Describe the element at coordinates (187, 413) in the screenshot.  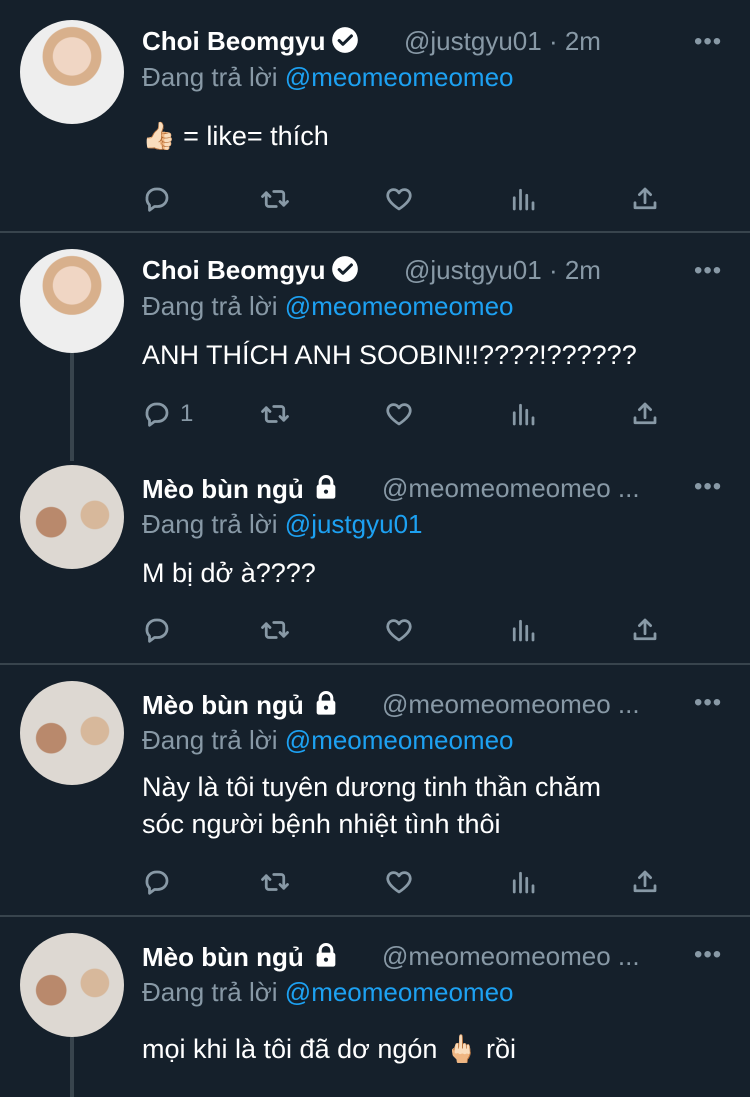
I see `reply-count: 1` at that location.